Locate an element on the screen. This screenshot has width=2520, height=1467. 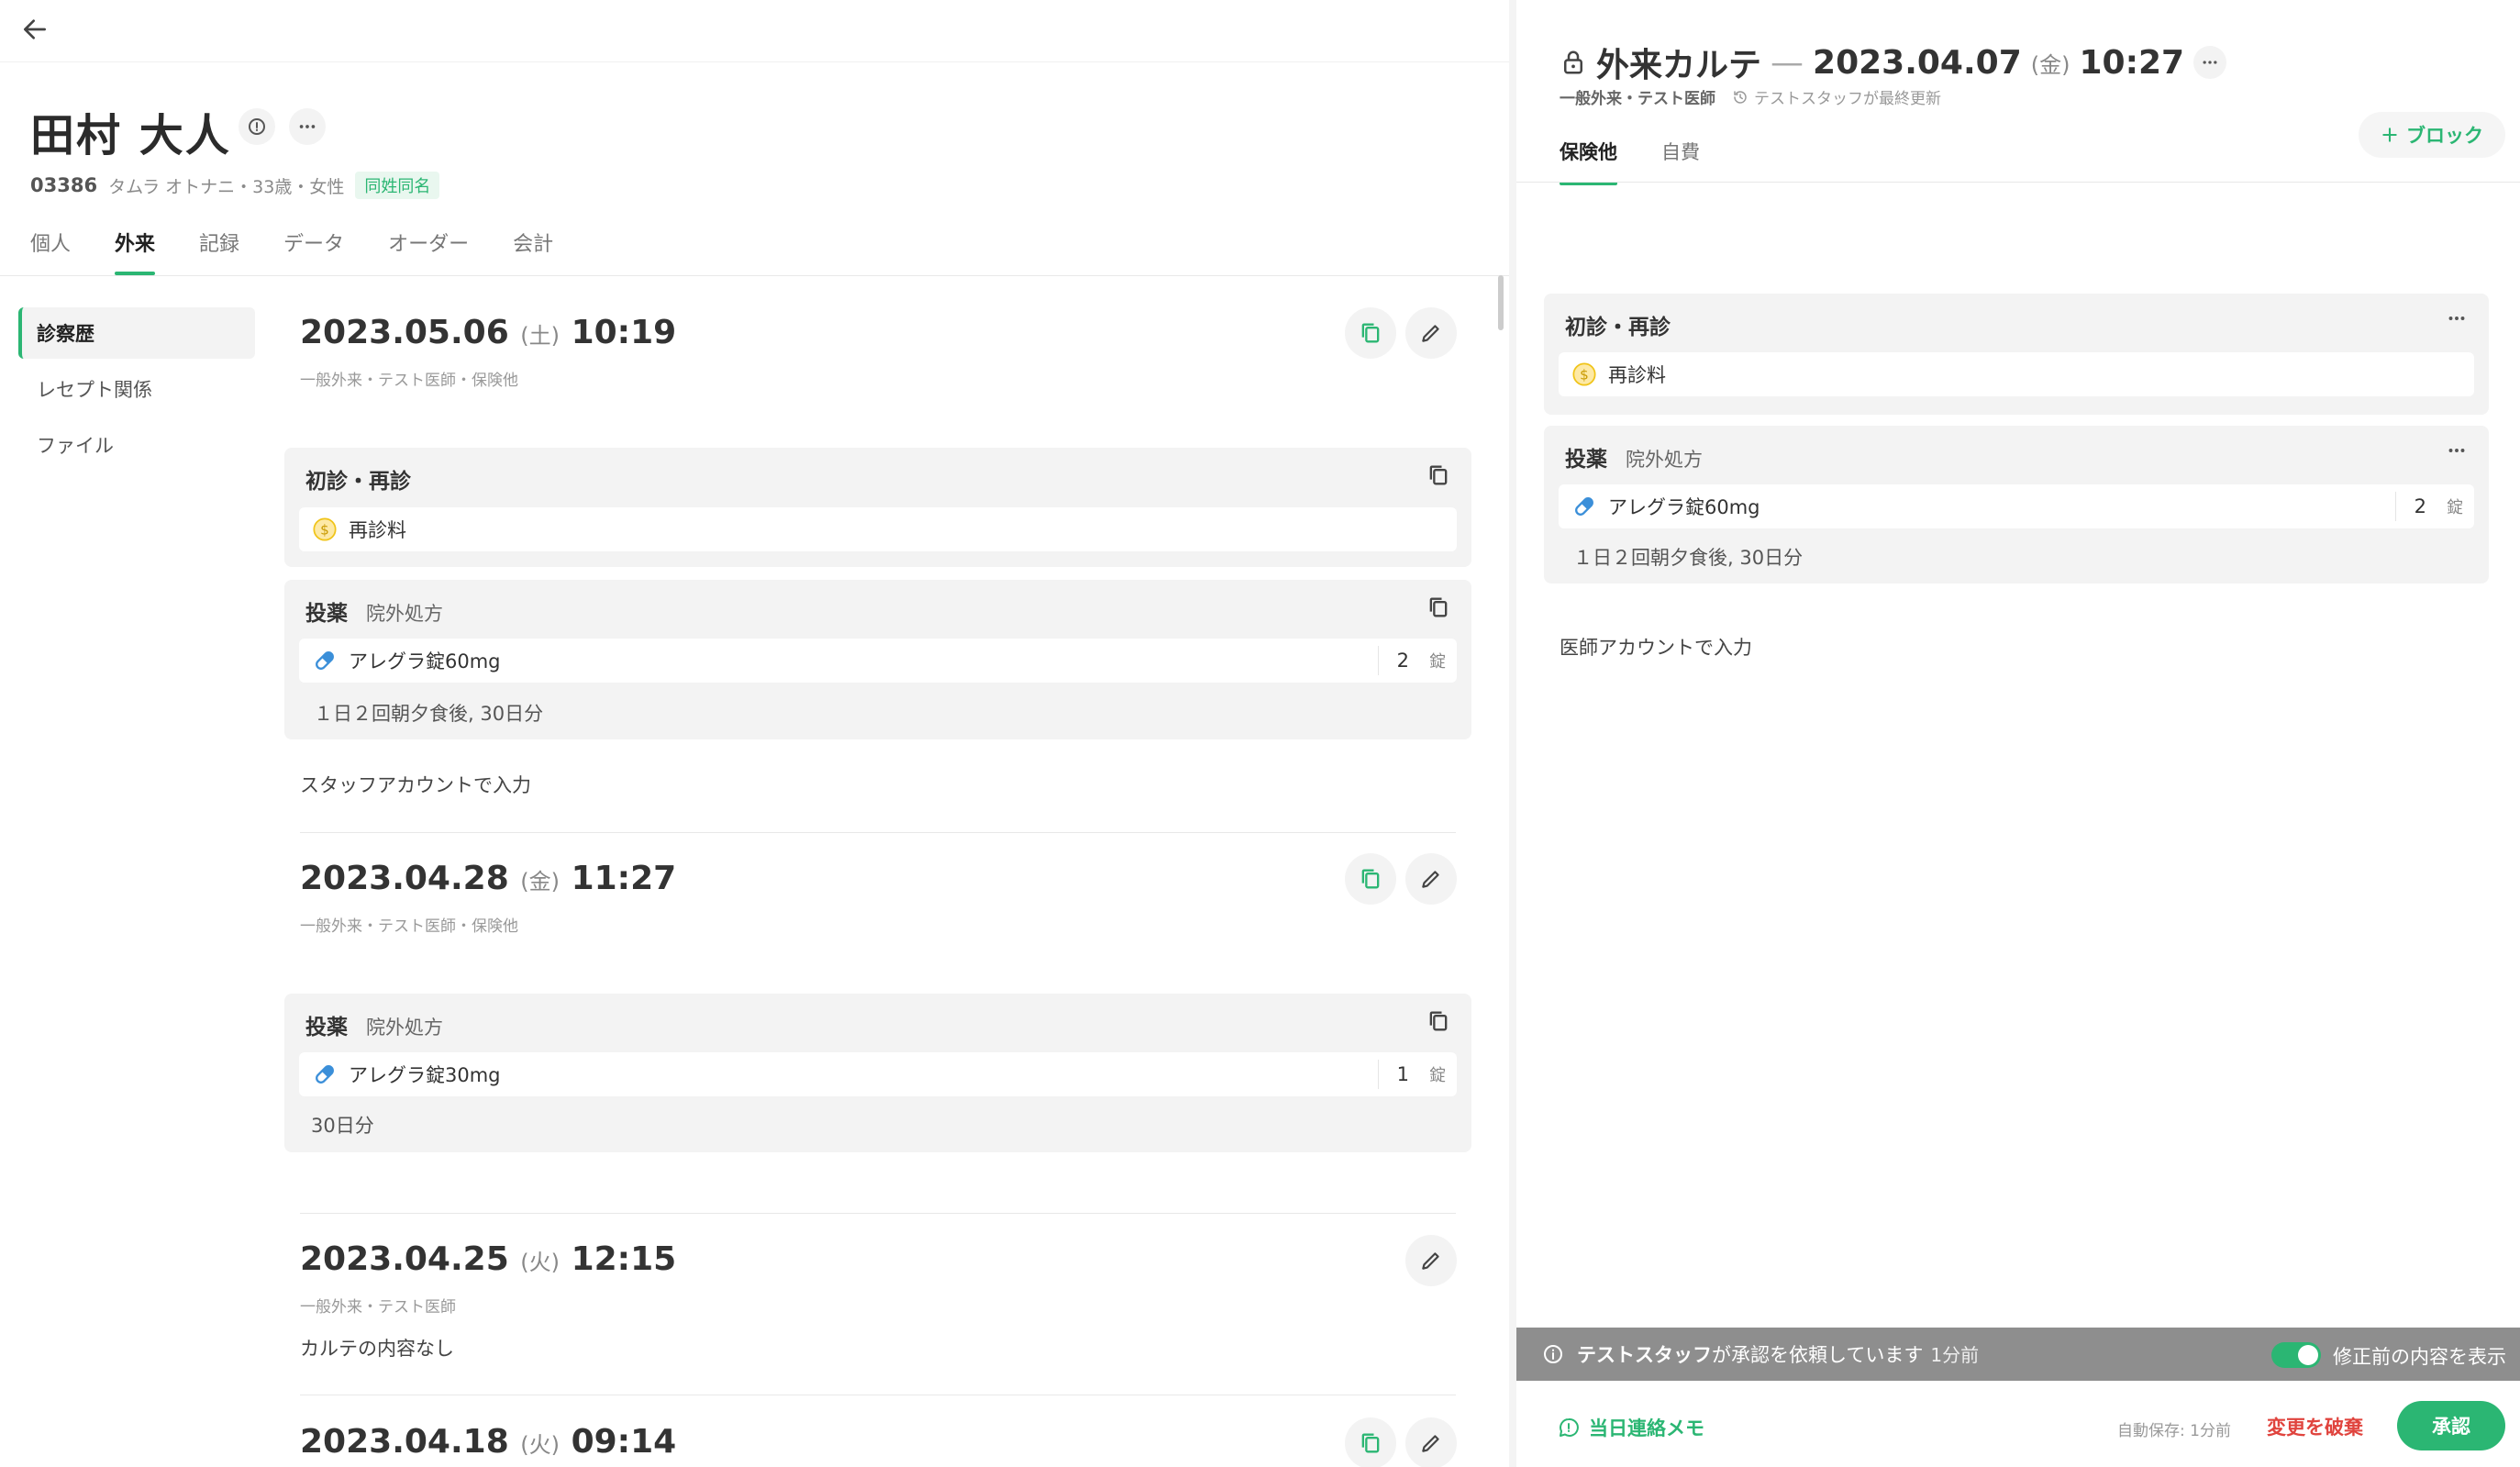
daily-memo-button: 当日連絡メモ is located at coordinates (1631, 1427).